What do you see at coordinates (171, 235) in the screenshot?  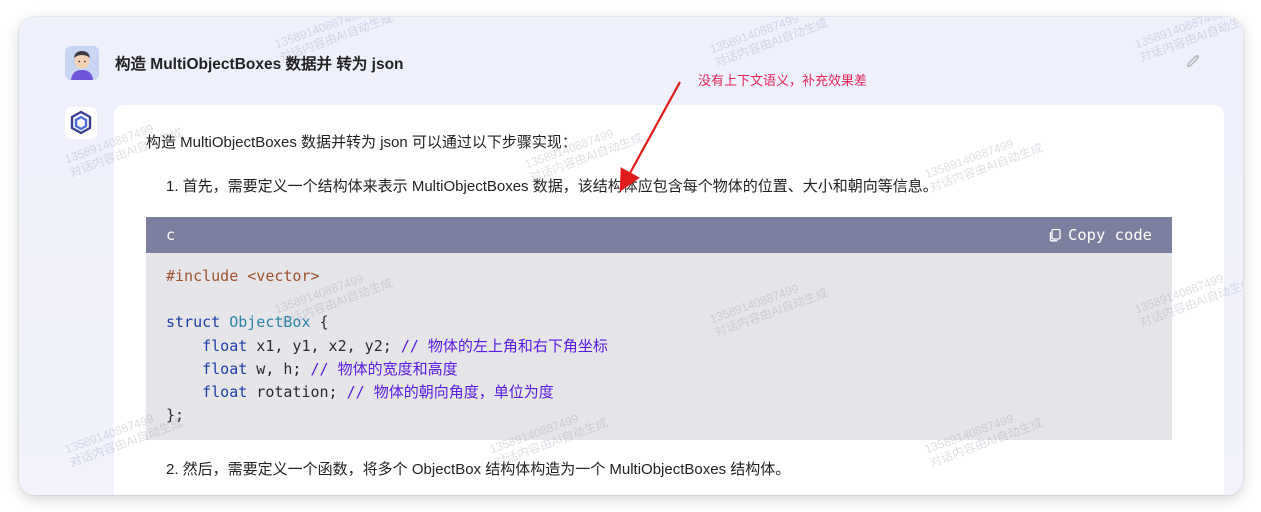 I see `code-language-label: c` at bounding box center [171, 235].